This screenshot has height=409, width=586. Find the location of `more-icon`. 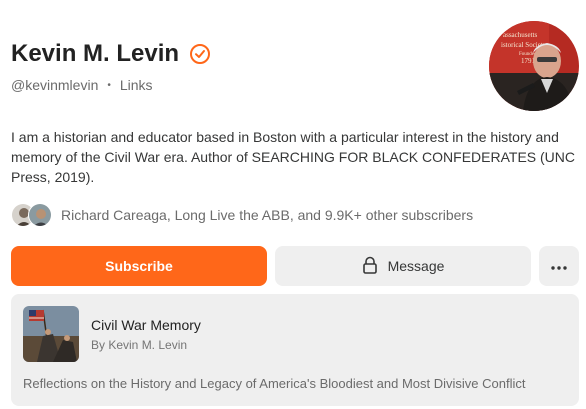

more-icon is located at coordinates (559, 266).